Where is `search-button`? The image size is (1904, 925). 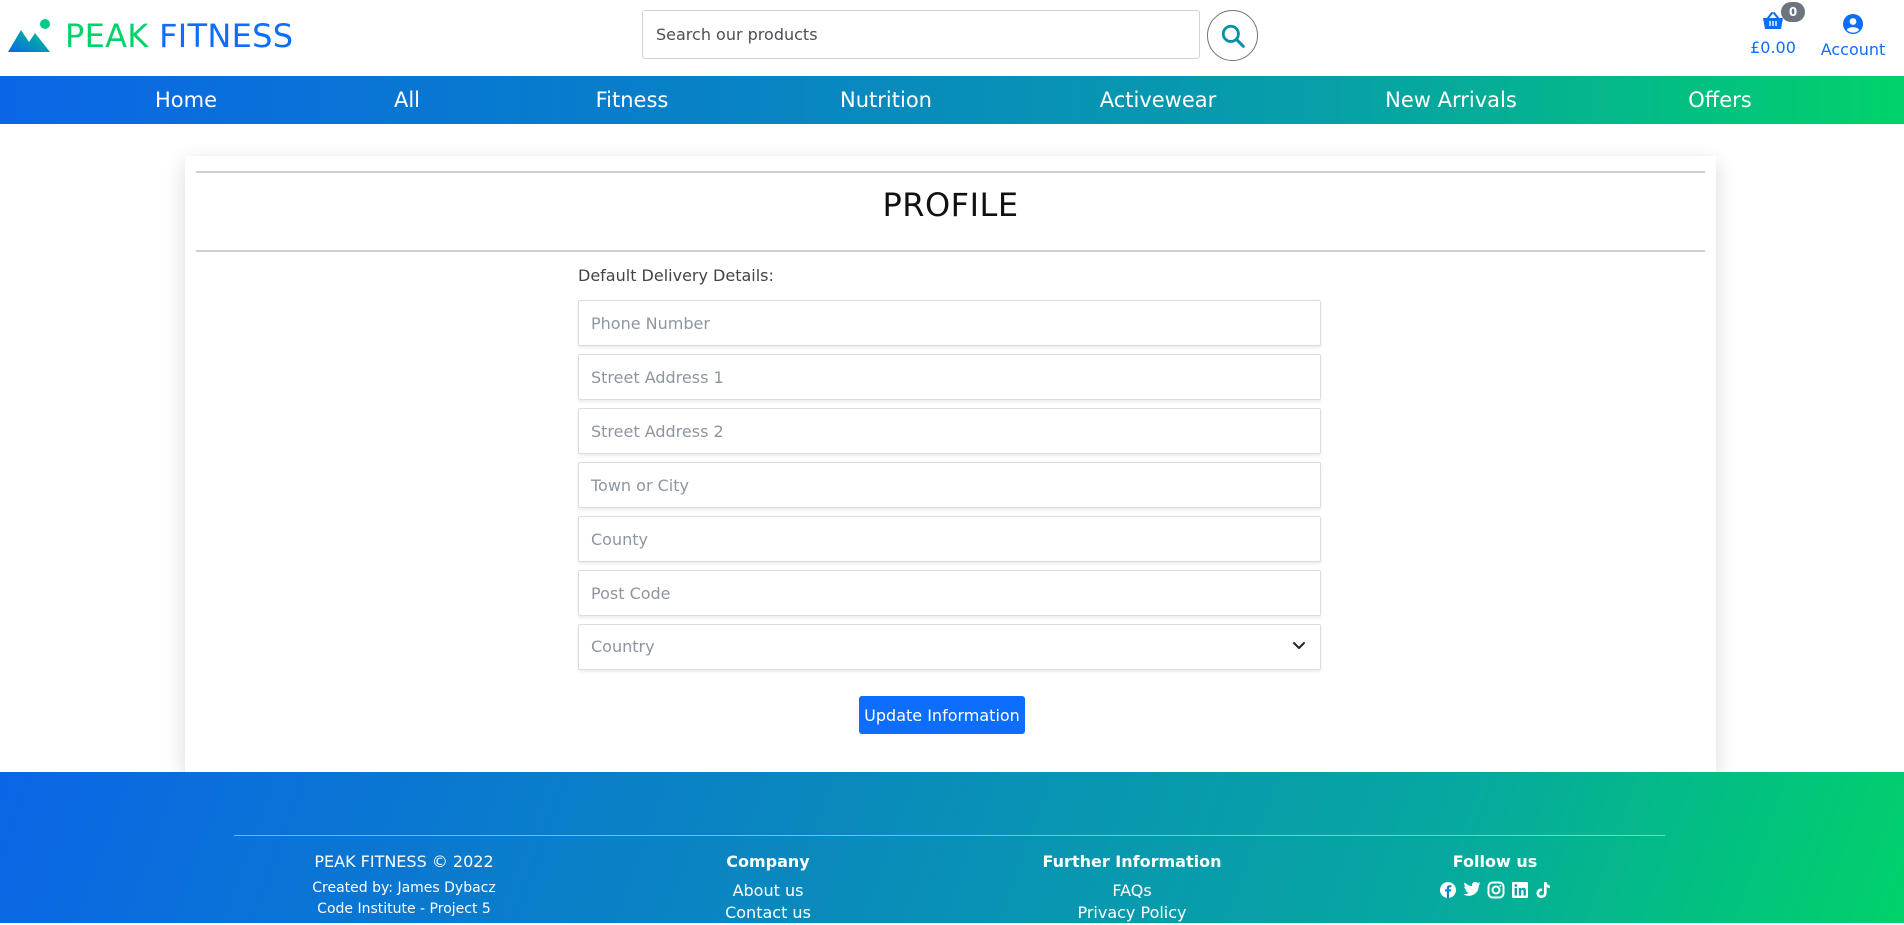 search-button is located at coordinates (1232, 35).